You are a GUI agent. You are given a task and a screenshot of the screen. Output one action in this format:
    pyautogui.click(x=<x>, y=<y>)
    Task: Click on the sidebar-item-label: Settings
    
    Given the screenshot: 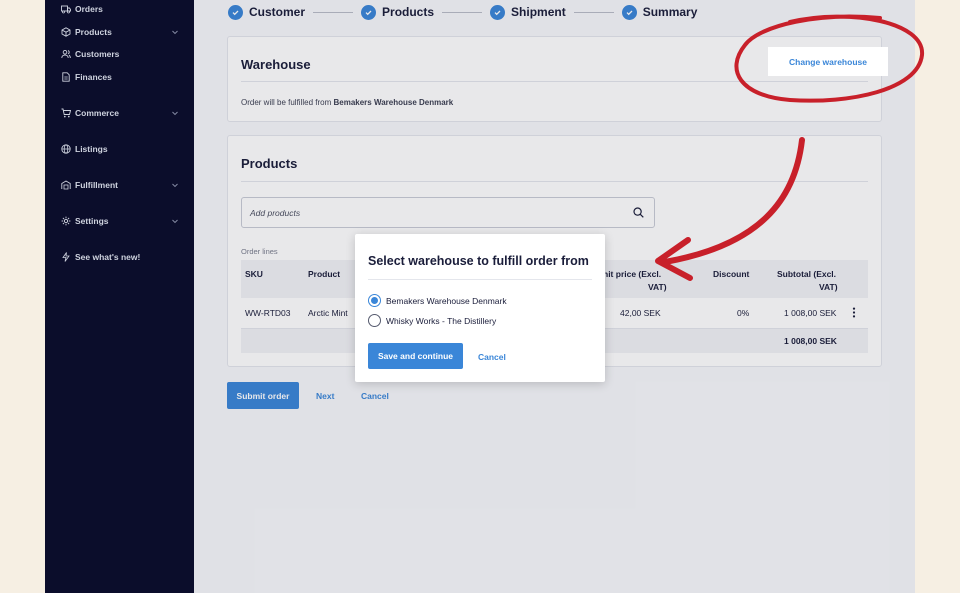 What is the action you would take?
    pyautogui.click(x=92, y=221)
    